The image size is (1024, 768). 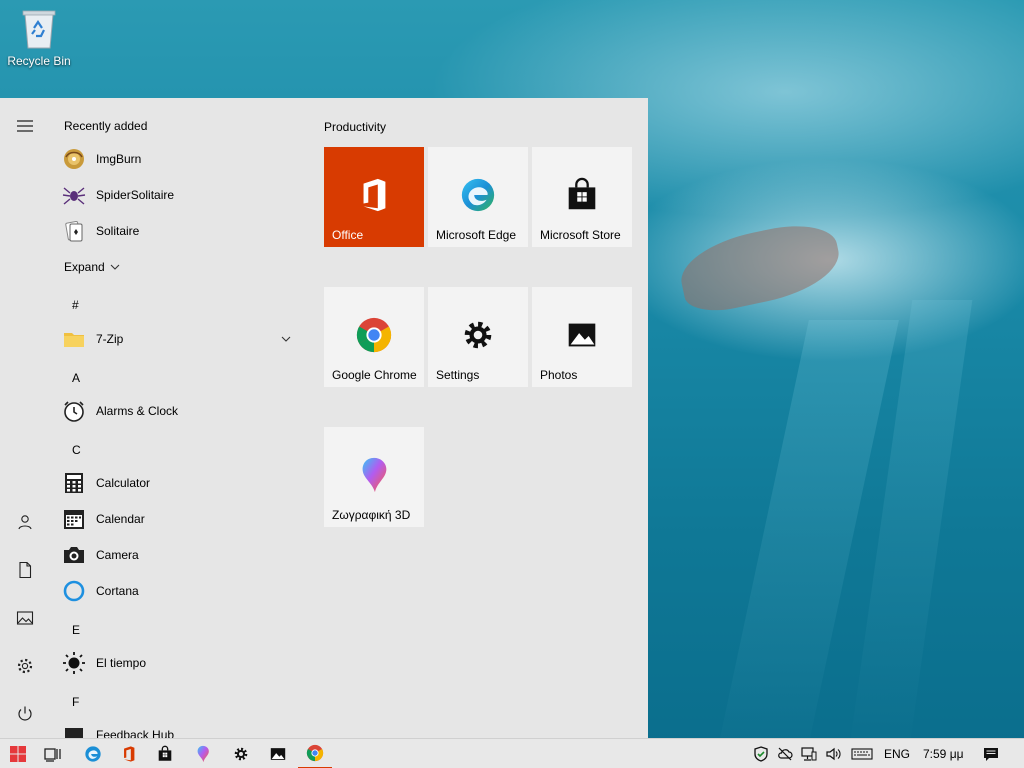 What do you see at coordinates (106, 126) in the screenshot?
I see `recently-added-header: Recently added` at bounding box center [106, 126].